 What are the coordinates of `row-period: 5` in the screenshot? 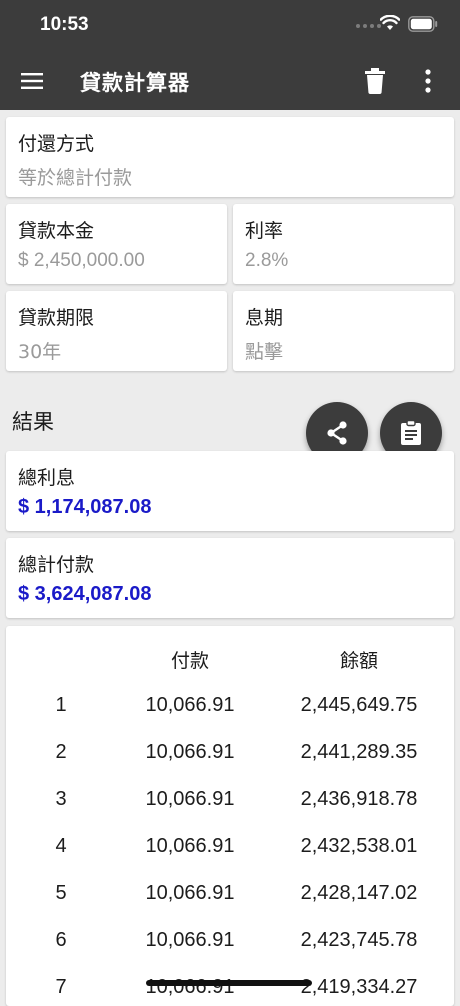 It's located at (61, 893).